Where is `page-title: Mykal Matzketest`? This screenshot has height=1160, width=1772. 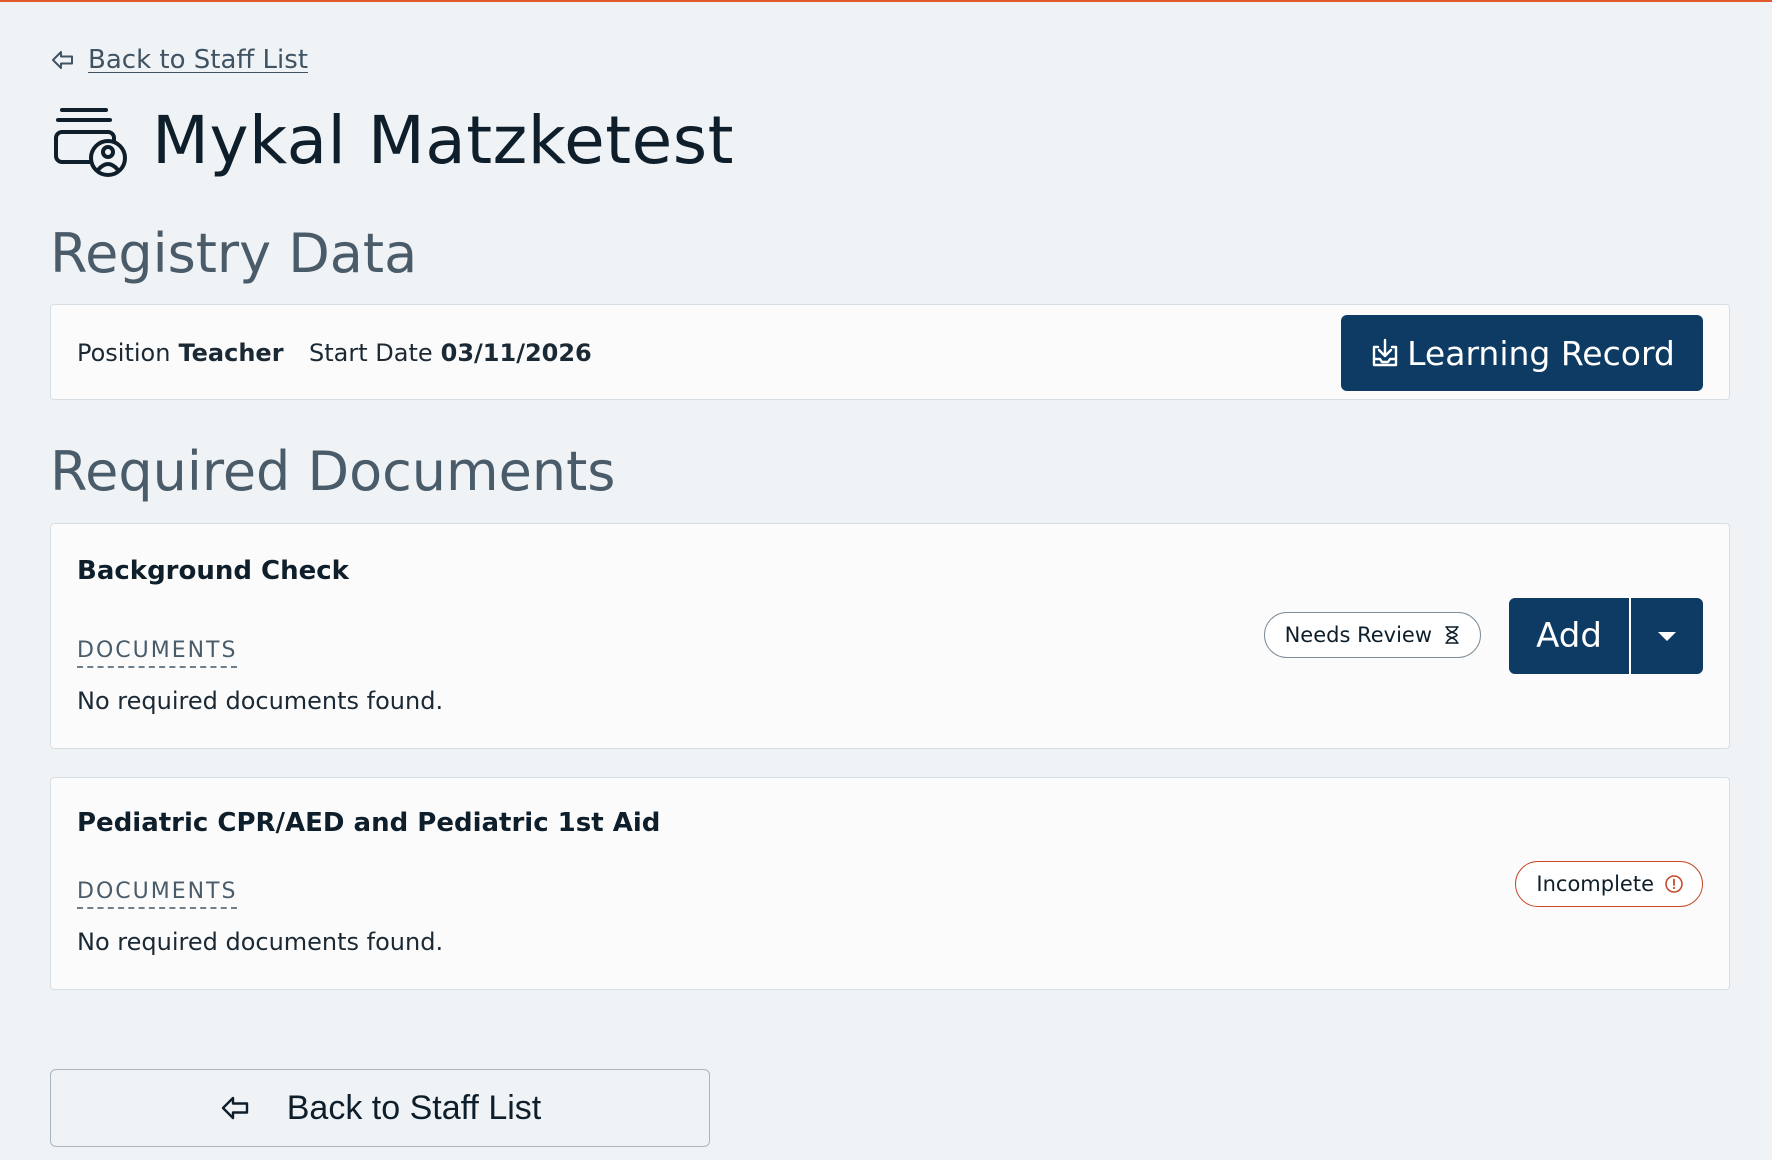
page-title: Mykal Matzketest is located at coordinates (443, 140).